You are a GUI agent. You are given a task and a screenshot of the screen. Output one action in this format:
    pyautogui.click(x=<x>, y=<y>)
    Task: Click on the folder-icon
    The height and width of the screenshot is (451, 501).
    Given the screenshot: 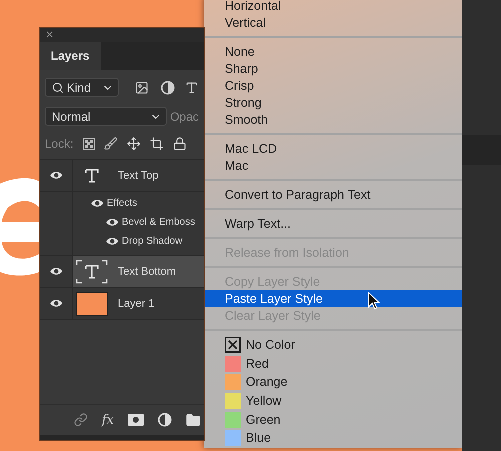 What is the action you would take?
    pyautogui.click(x=194, y=420)
    